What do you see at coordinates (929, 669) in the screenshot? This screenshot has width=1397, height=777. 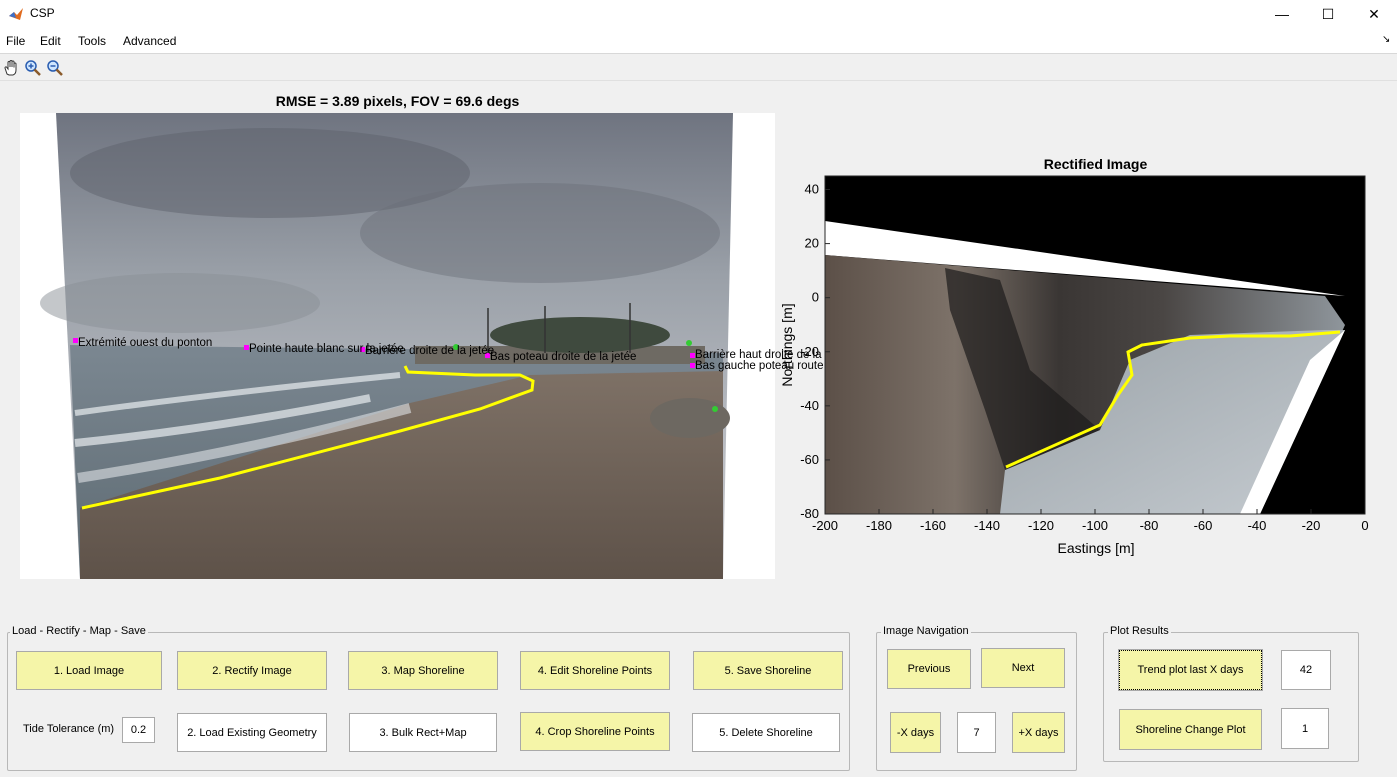 I see `previous-button: Previous` at bounding box center [929, 669].